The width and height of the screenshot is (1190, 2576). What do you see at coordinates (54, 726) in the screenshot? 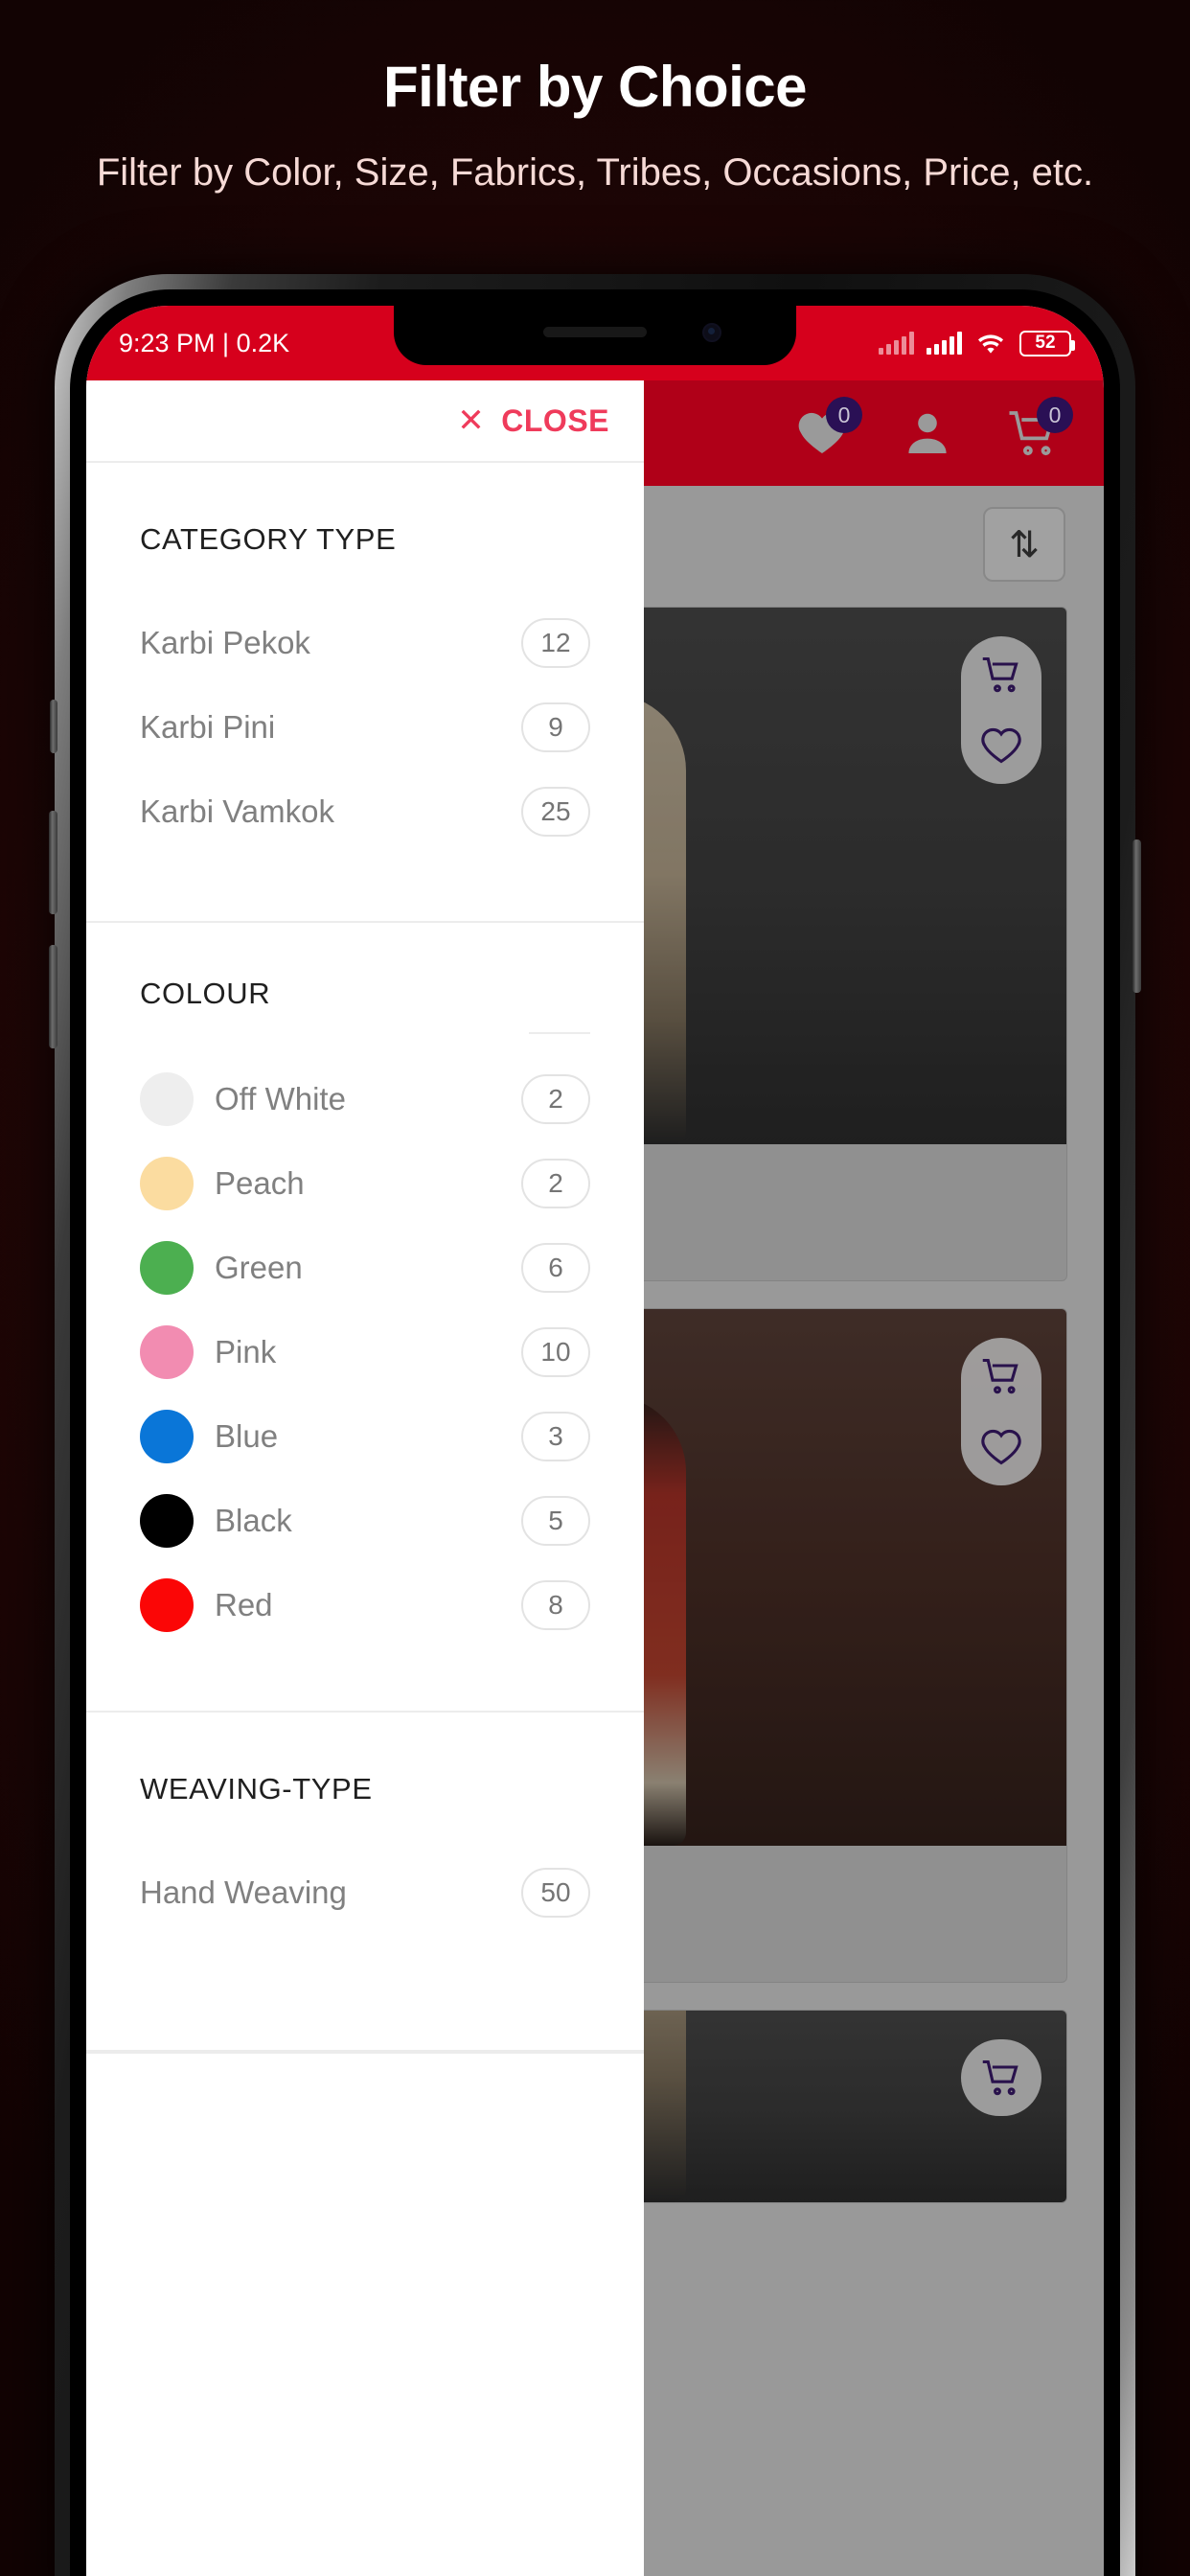
I see `mute-switch` at bounding box center [54, 726].